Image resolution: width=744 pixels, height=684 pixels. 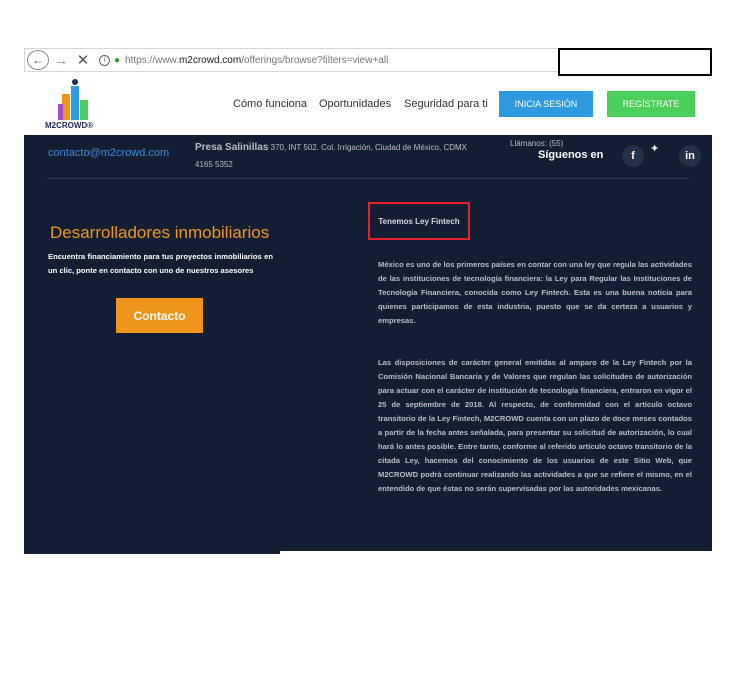 I want to click on section-edge, so click(x=496, y=552).